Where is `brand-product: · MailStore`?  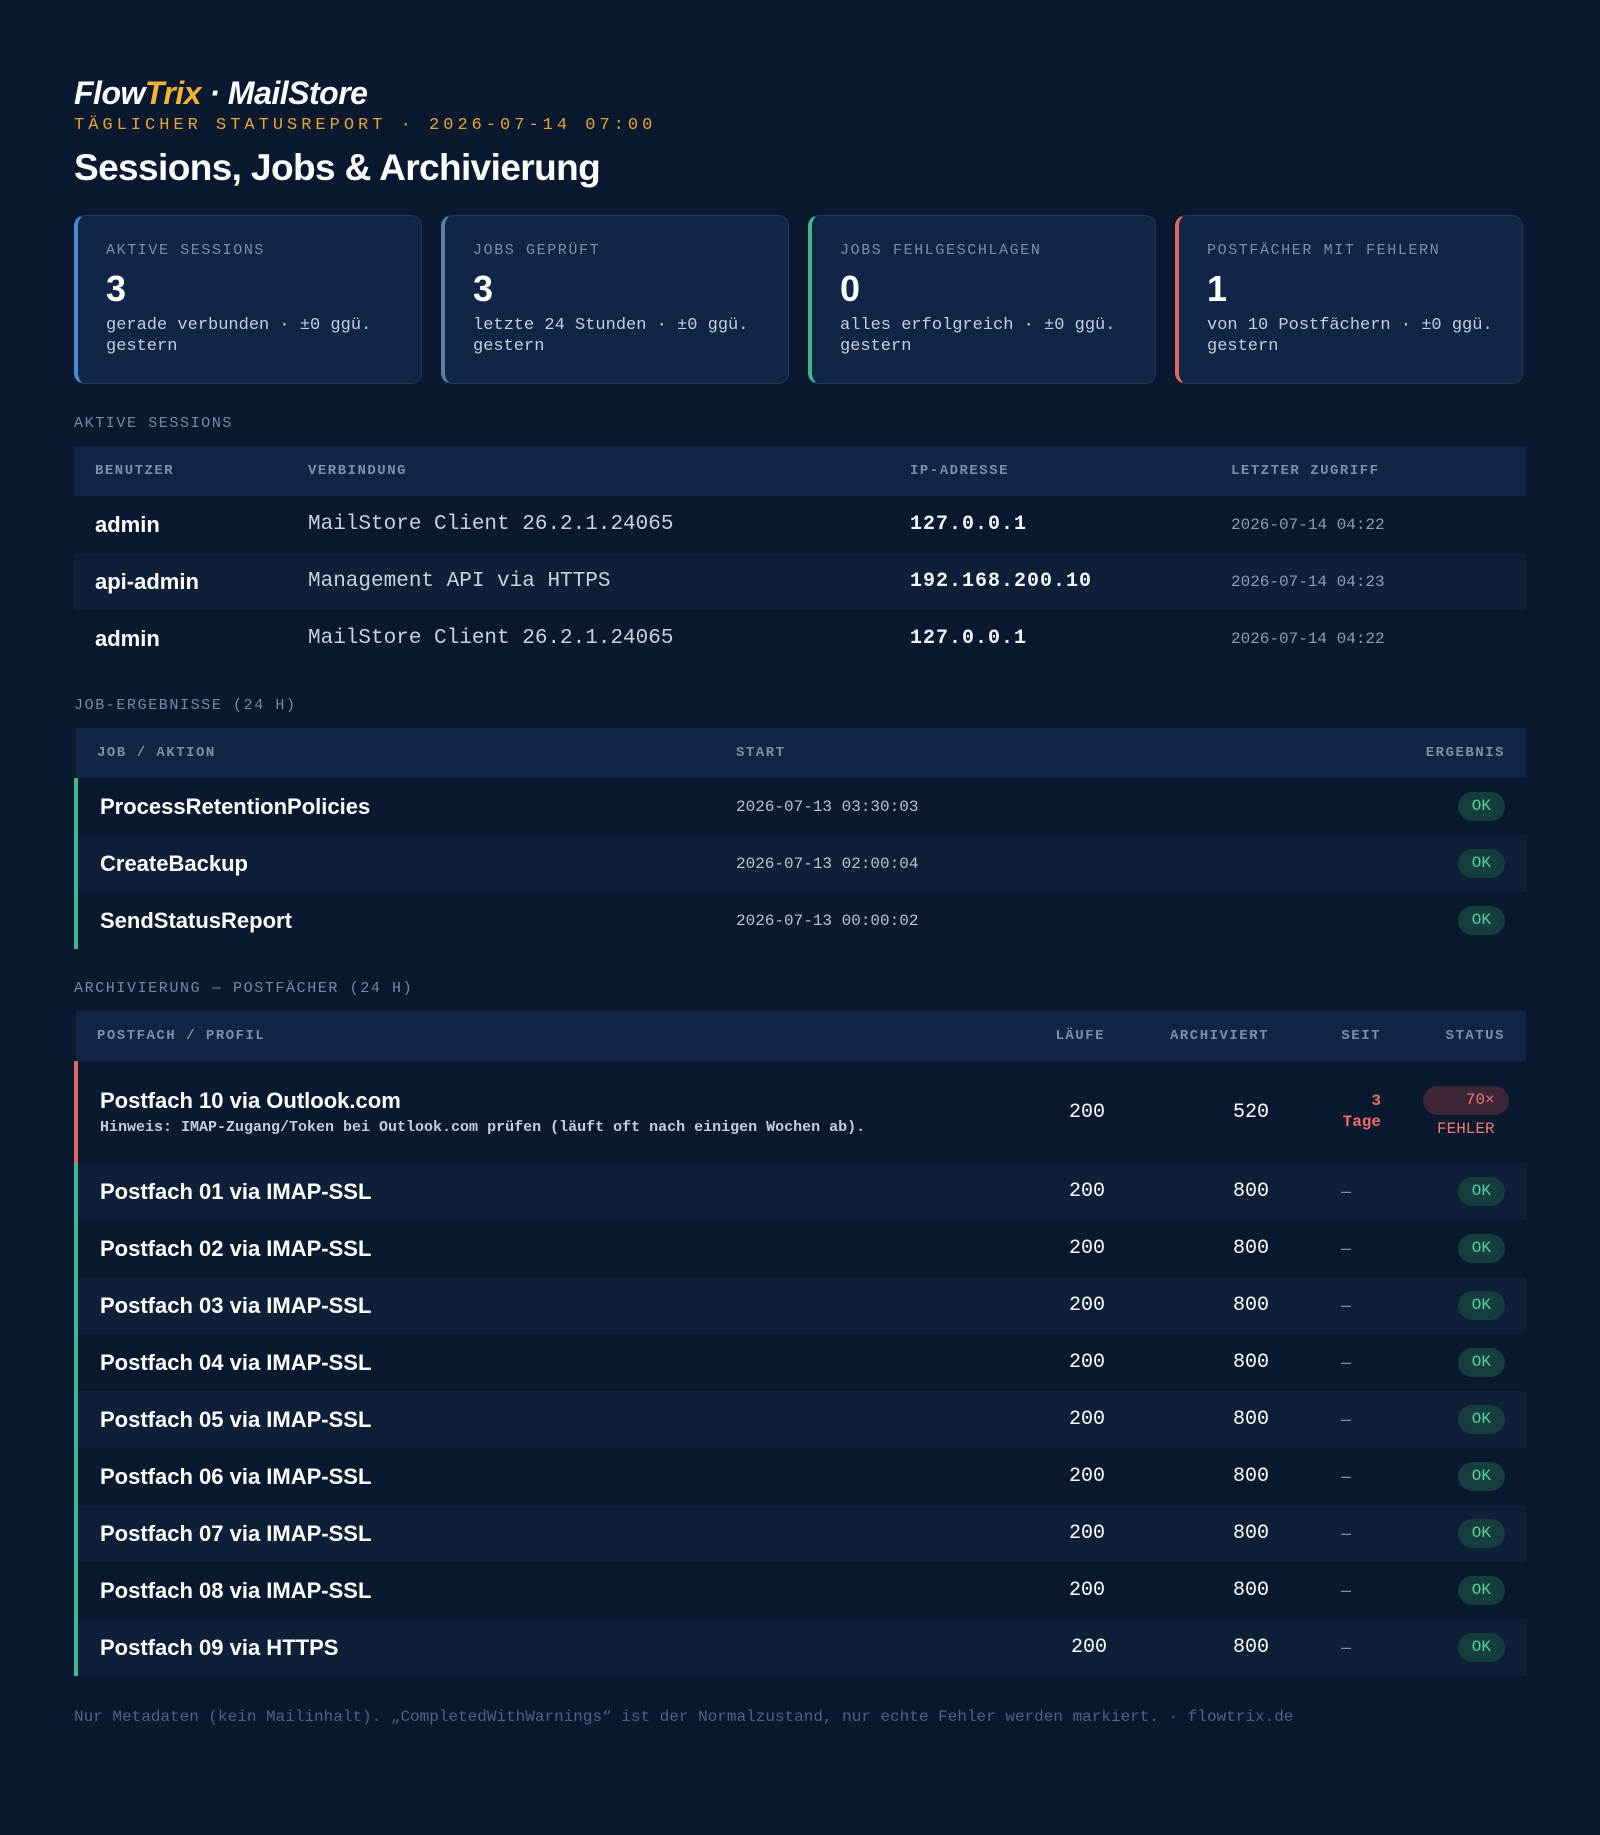 brand-product: · MailStore is located at coordinates (284, 93).